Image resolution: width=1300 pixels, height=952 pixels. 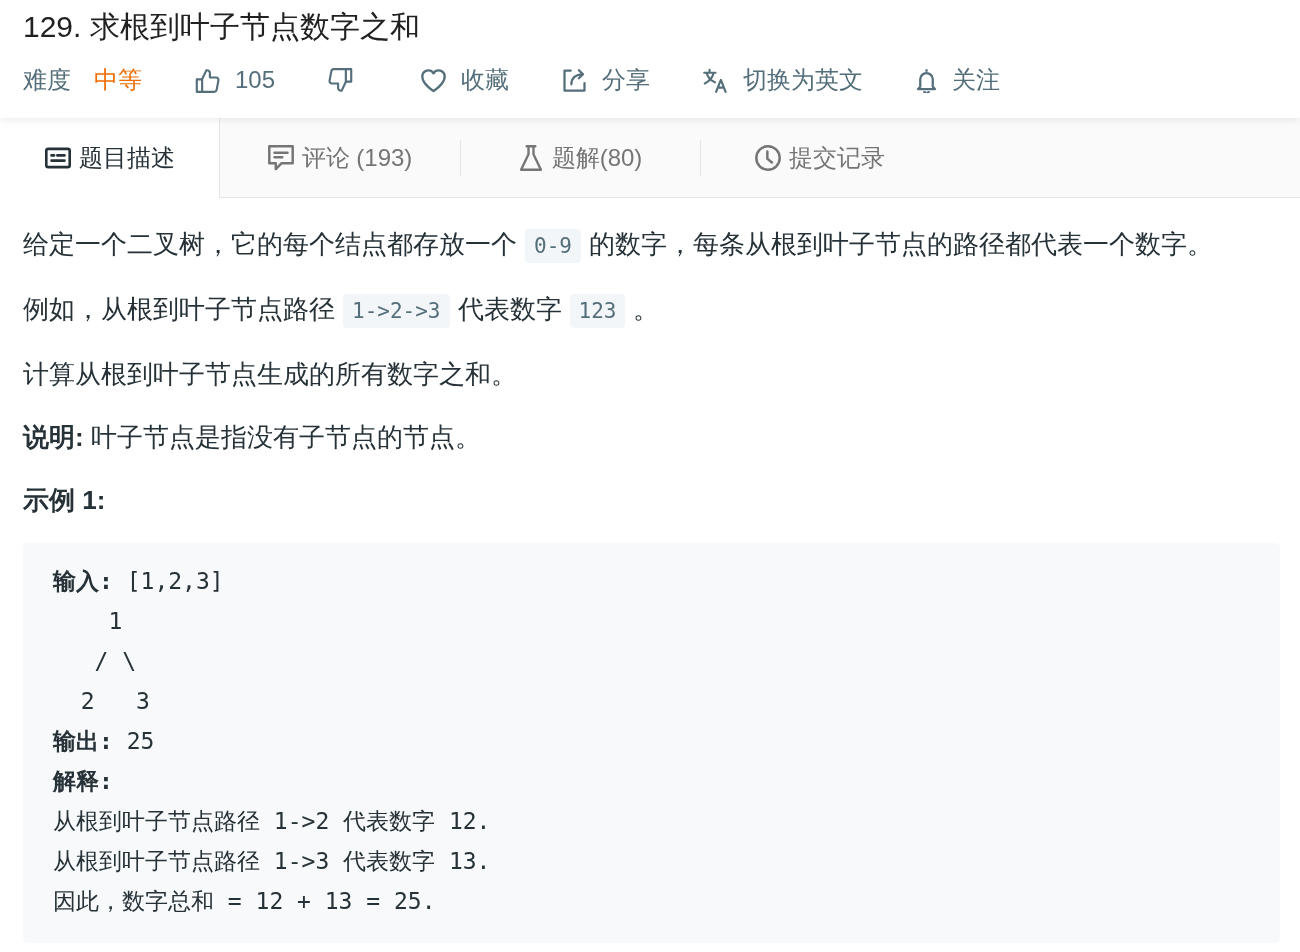 What do you see at coordinates (252, 437) in the screenshot?
I see `description-paragraph: 说明: 叶子节点是指没有子节点的节点。` at bounding box center [252, 437].